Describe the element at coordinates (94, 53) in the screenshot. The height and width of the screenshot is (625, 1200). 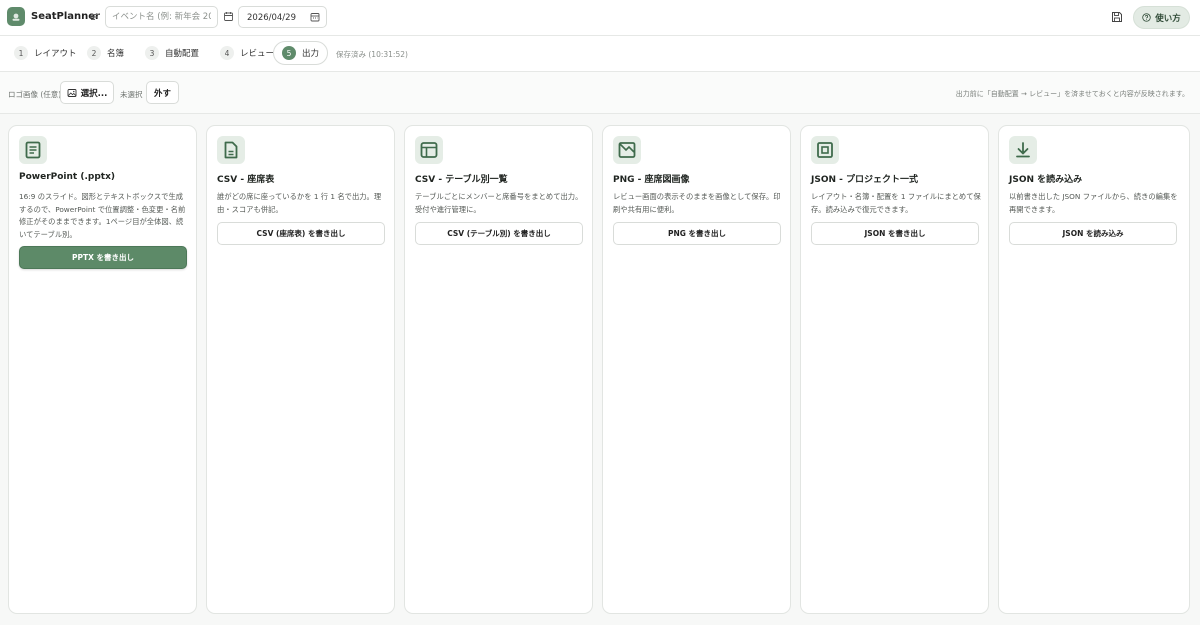
I see `step-number: 2` at that location.